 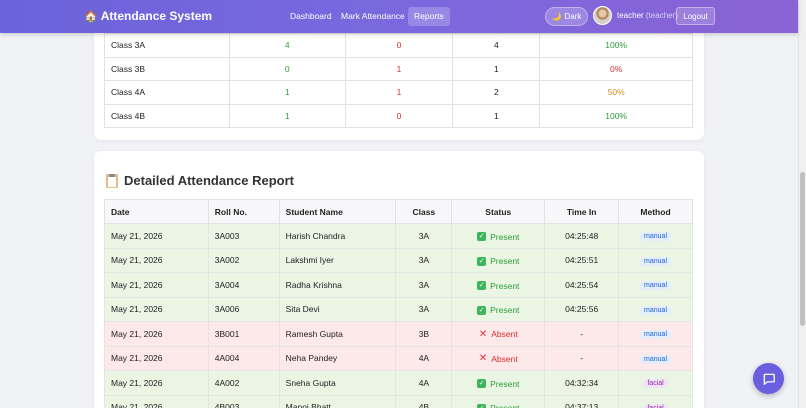 What do you see at coordinates (243, 260) in the screenshot?
I see `cell-roll: 3A002` at bounding box center [243, 260].